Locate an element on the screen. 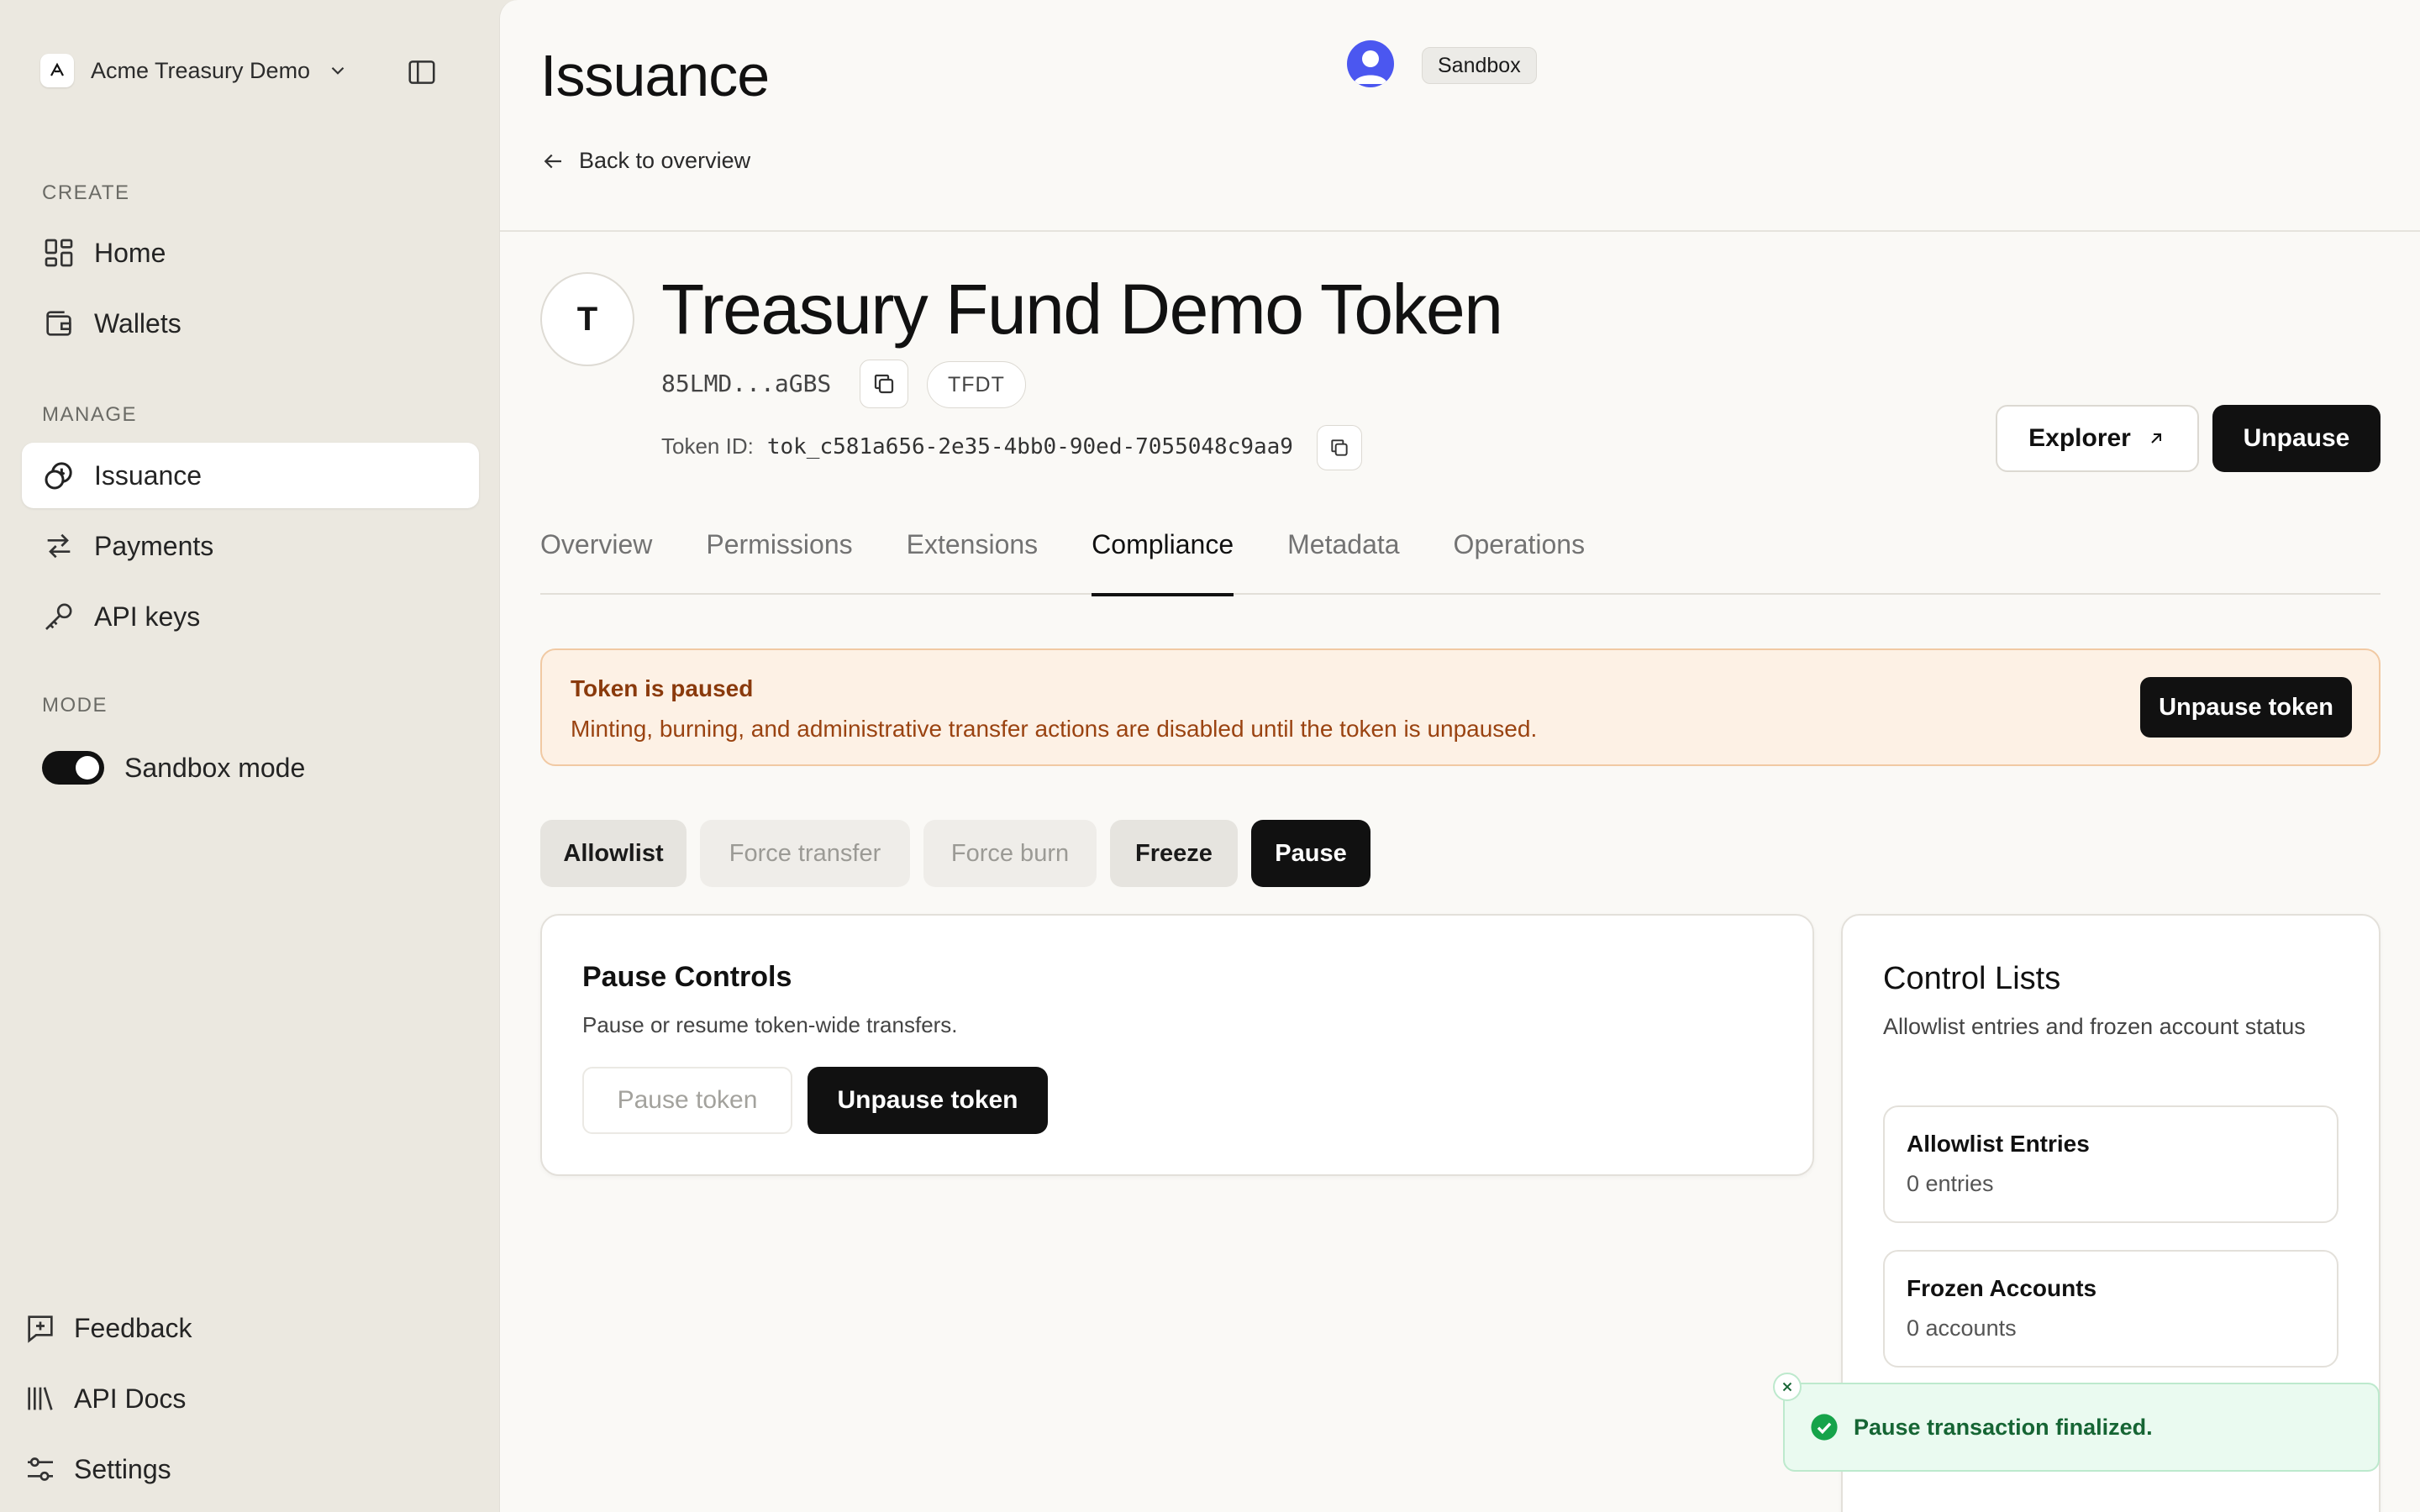 The width and height of the screenshot is (2420, 1512). sandbox-mode-row: Sandbox mode is located at coordinates (173, 767).